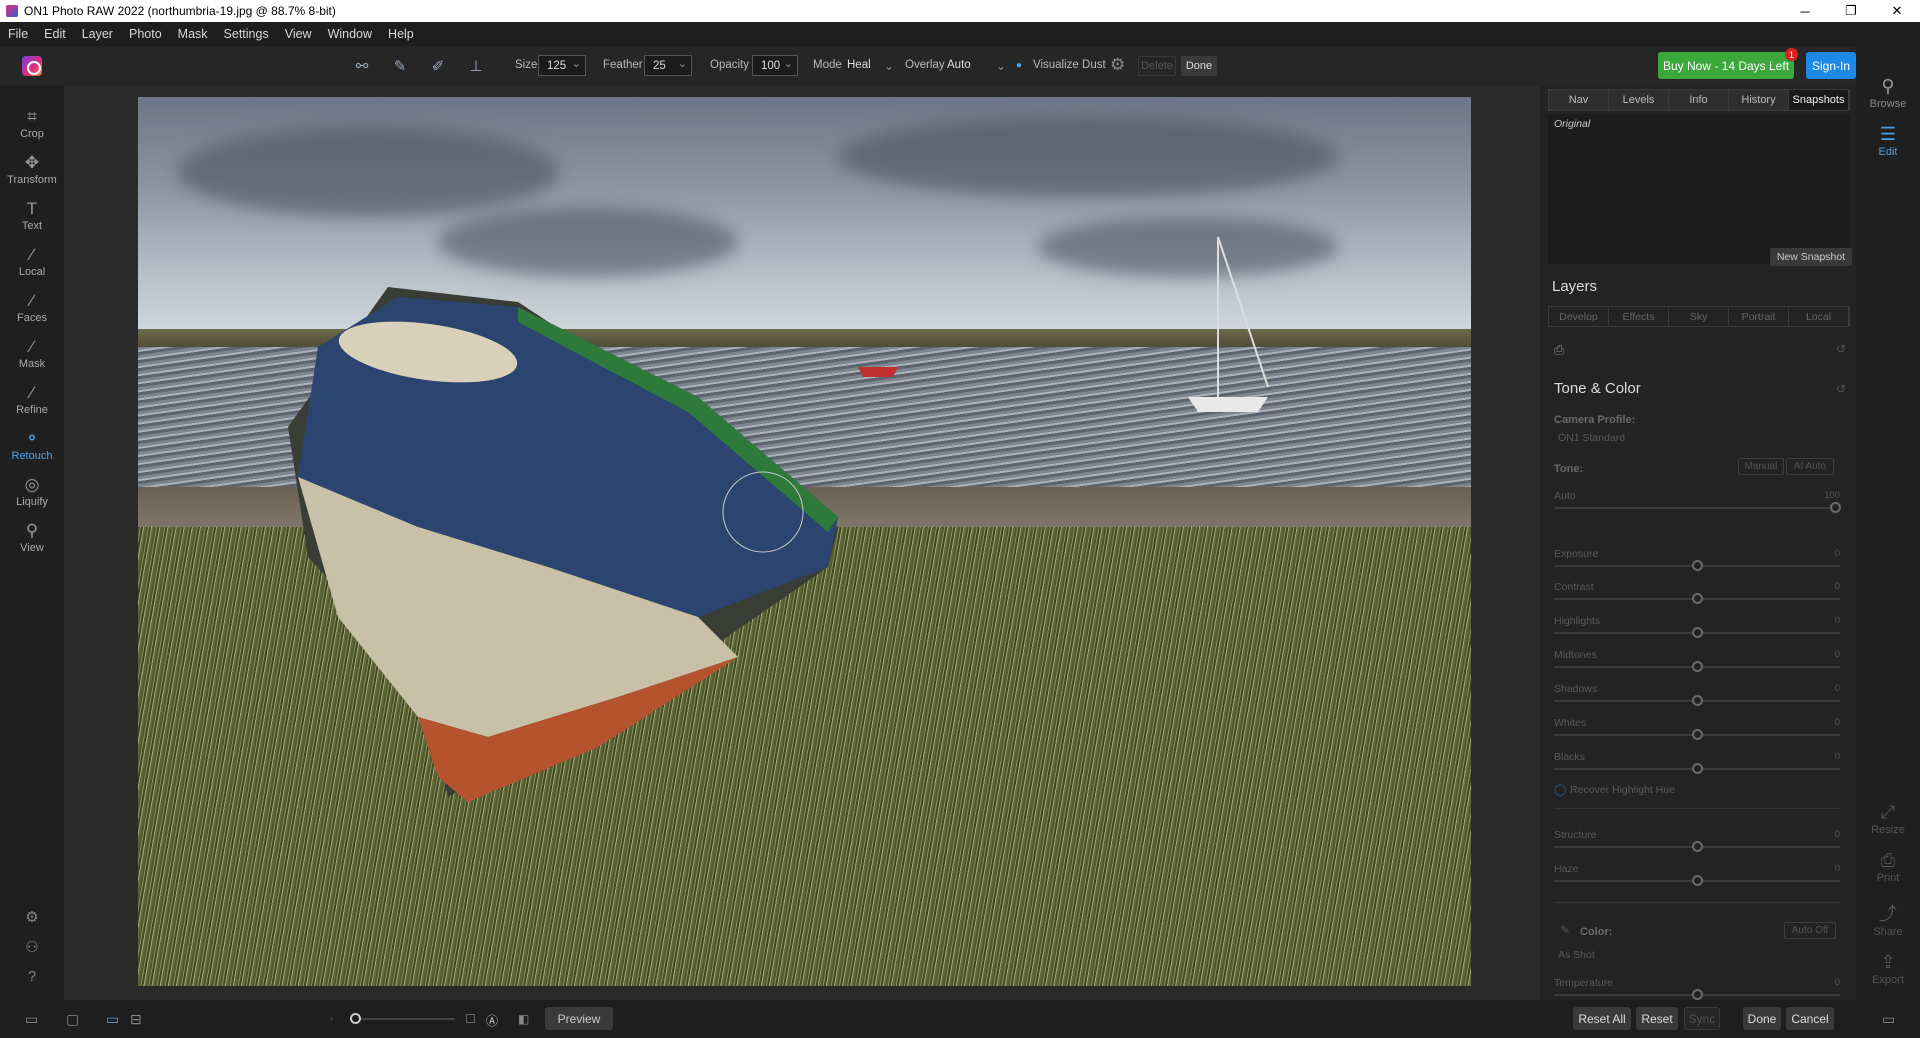 This screenshot has width=1920, height=1038. What do you see at coordinates (1888, 818) in the screenshot?
I see `module-resize: ⤢ Resize` at bounding box center [1888, 818].